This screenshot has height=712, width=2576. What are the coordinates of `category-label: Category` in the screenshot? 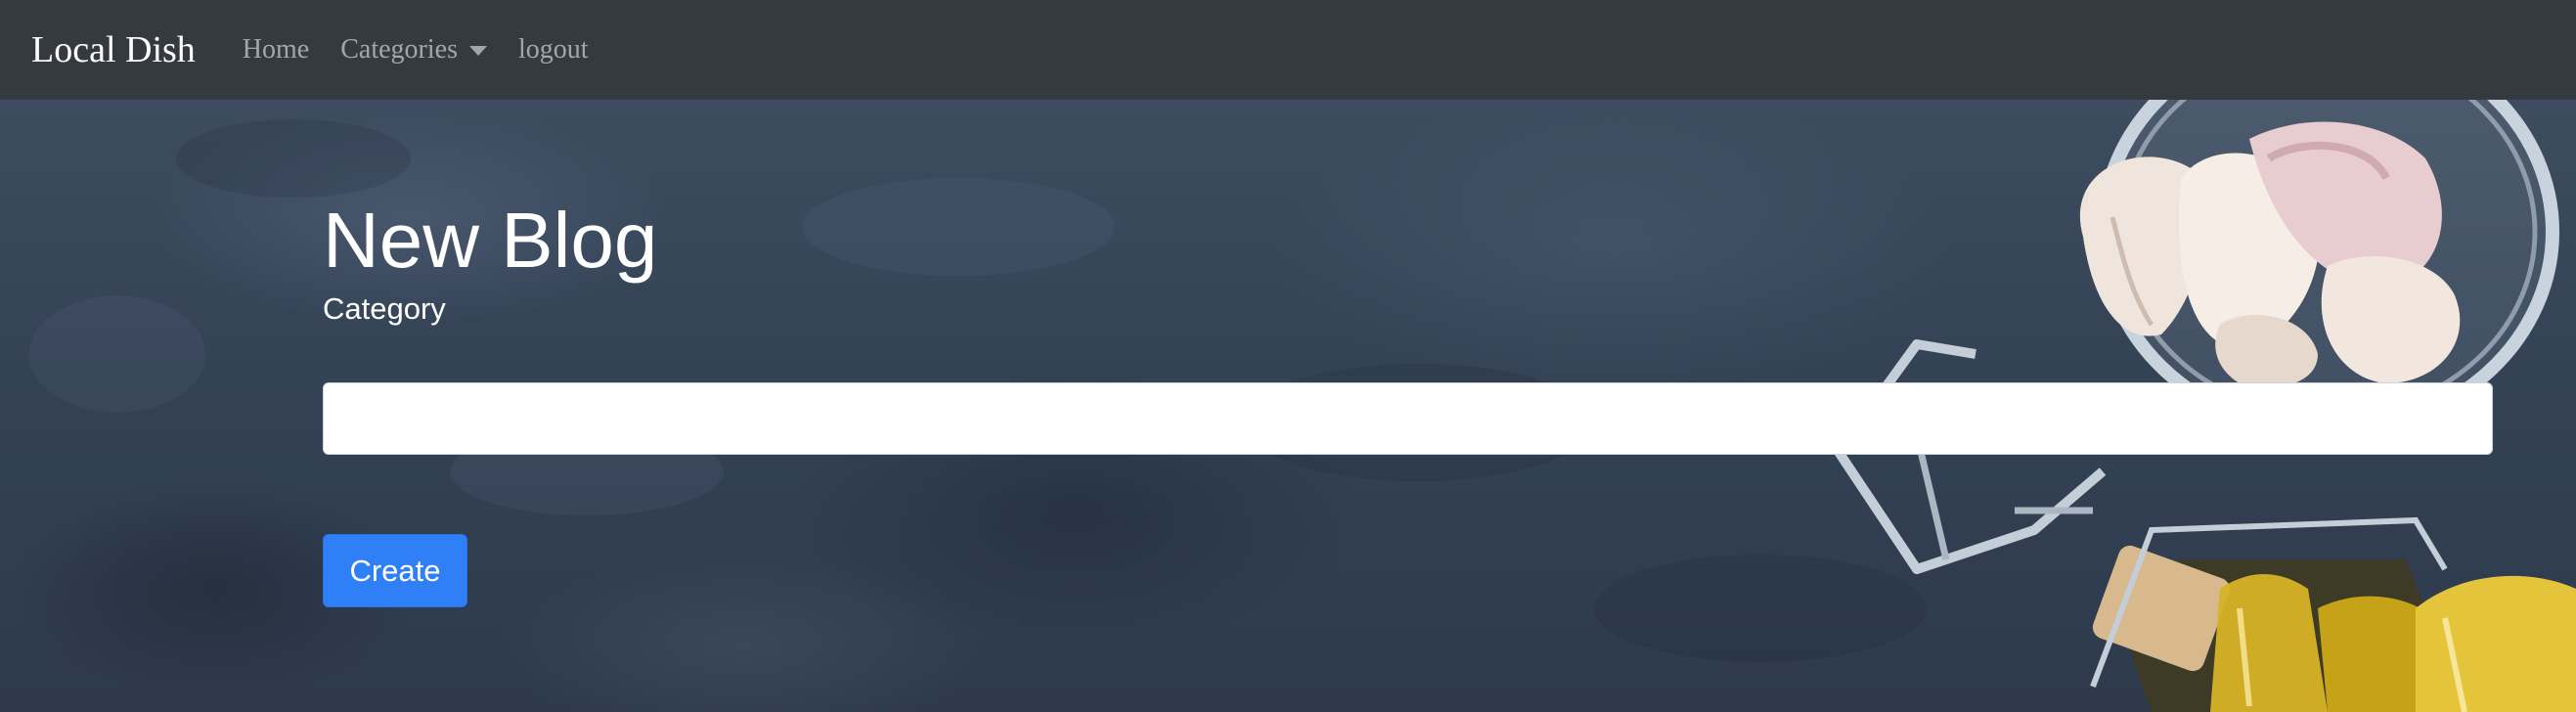 It's located at (385, 308).